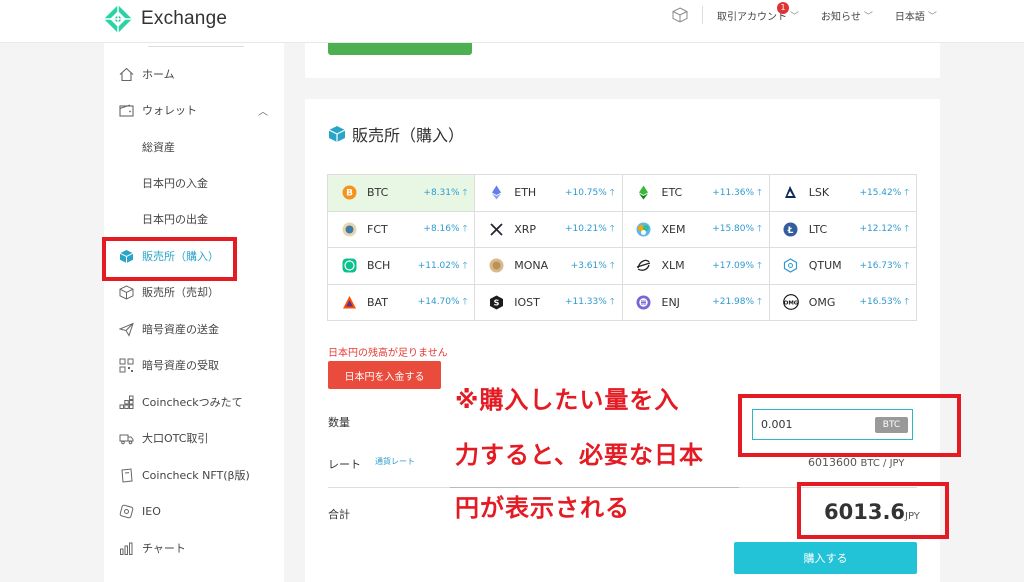 Image resolution: width=1024 pixels, height=582 pixels. Describe the element at coordinates (680, 15) in the screenshot. I see `cube-icon` at that location.